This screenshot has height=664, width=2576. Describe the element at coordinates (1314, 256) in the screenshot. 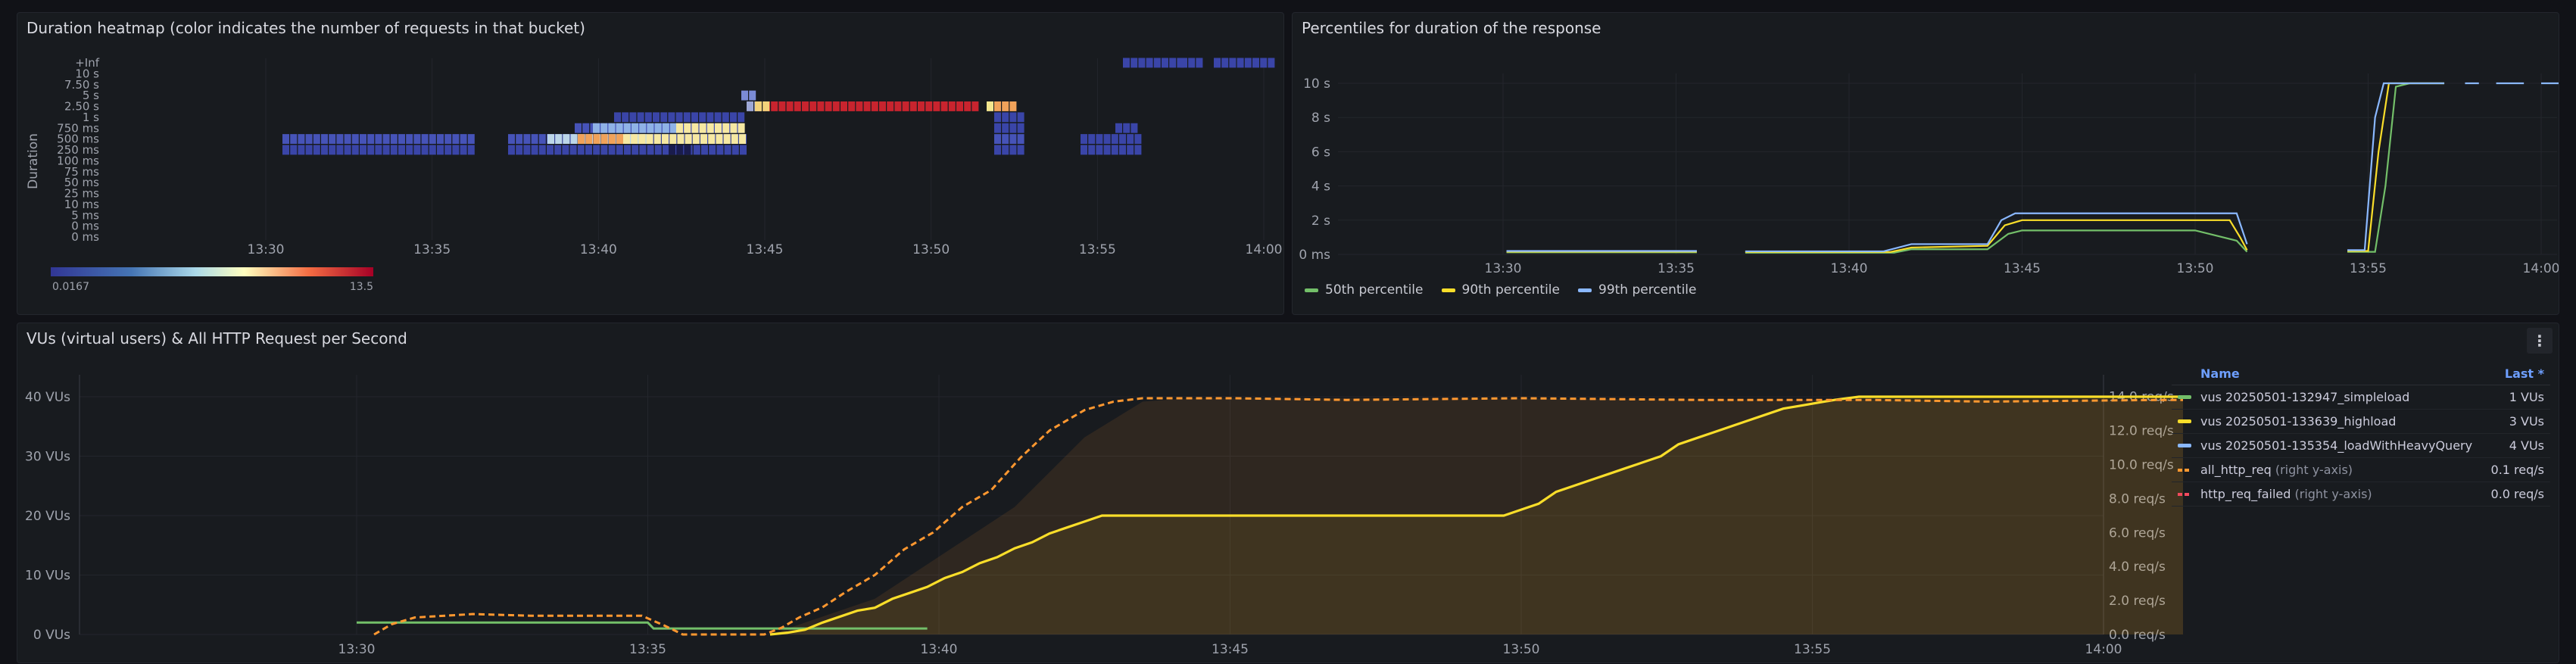

I see `percentiles-y-tick: 0 ms` at that location.